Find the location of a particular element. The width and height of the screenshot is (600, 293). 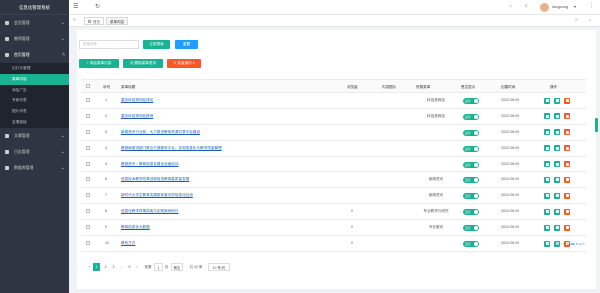

tabs-prev-icon: « is located at coordinates (74, 20).